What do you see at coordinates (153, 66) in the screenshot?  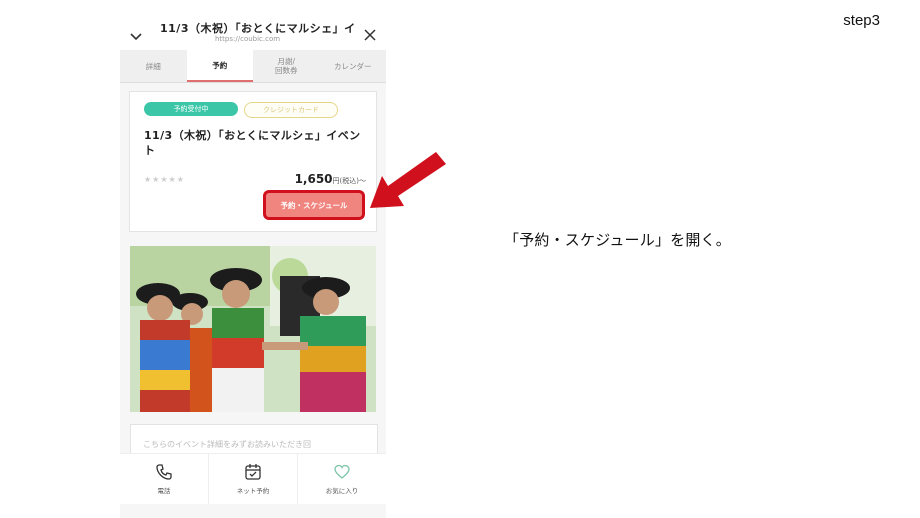 I see `tab-details: 詳細` at bounding box center [153, 66].